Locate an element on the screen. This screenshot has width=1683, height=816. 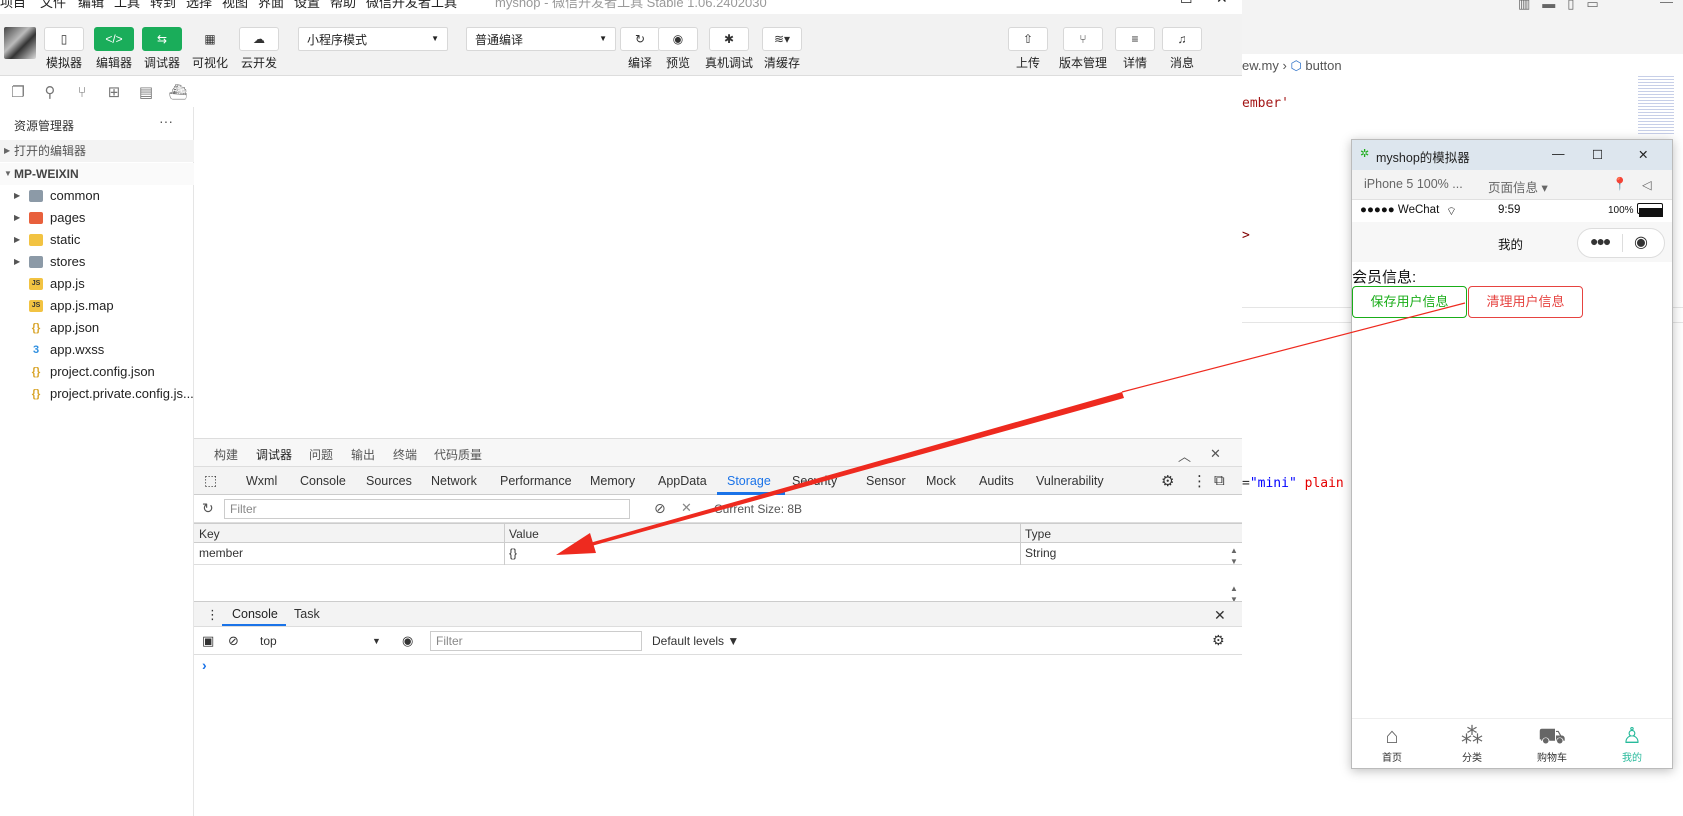
row-type: String is located at coordinates (1040, 553).